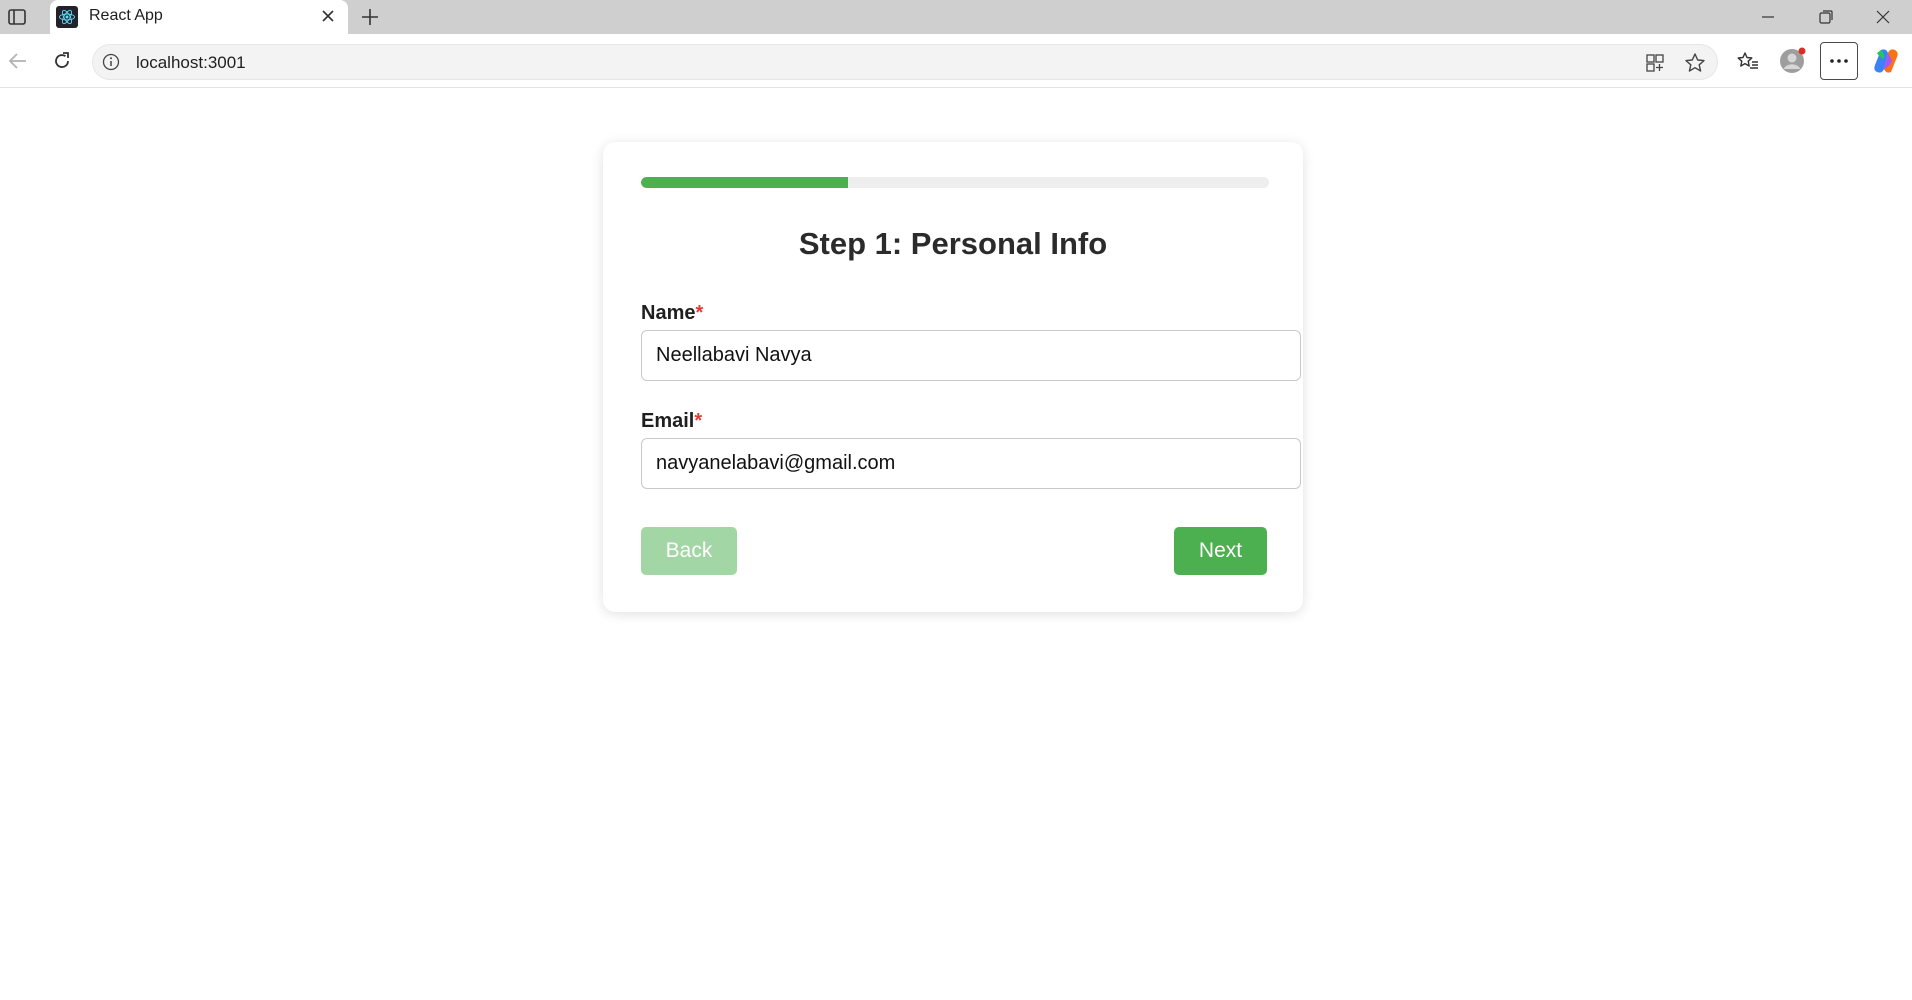  What do you see at coordinates (191, 62) in the screenshot?
I see `url-text: localhost:3001` at bounding box center [191, 62].